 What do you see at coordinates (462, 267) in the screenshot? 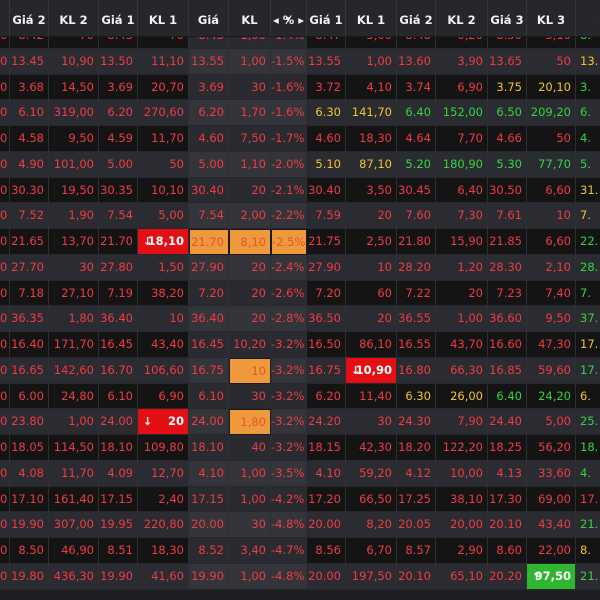
I see `cell-ask-vol-2: 1,20` at bounding box center [462, 267].